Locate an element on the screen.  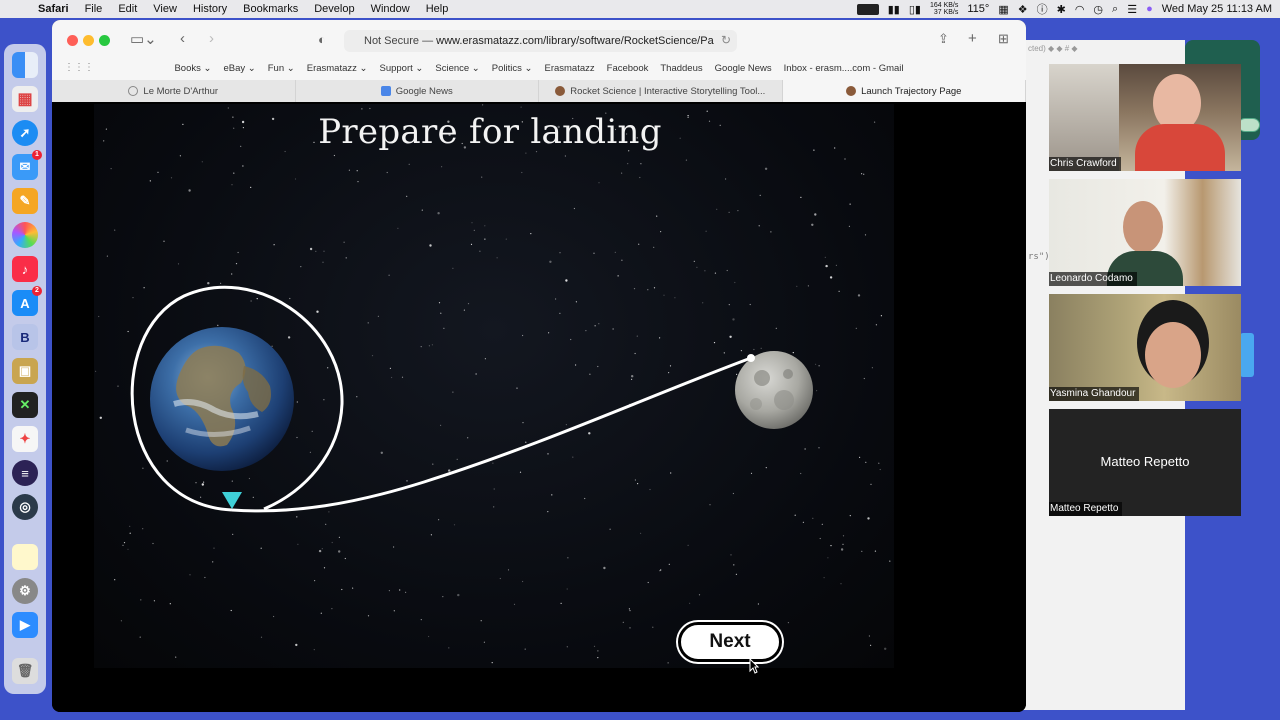
menu-app: Safari is located at coordinates (53, 9).